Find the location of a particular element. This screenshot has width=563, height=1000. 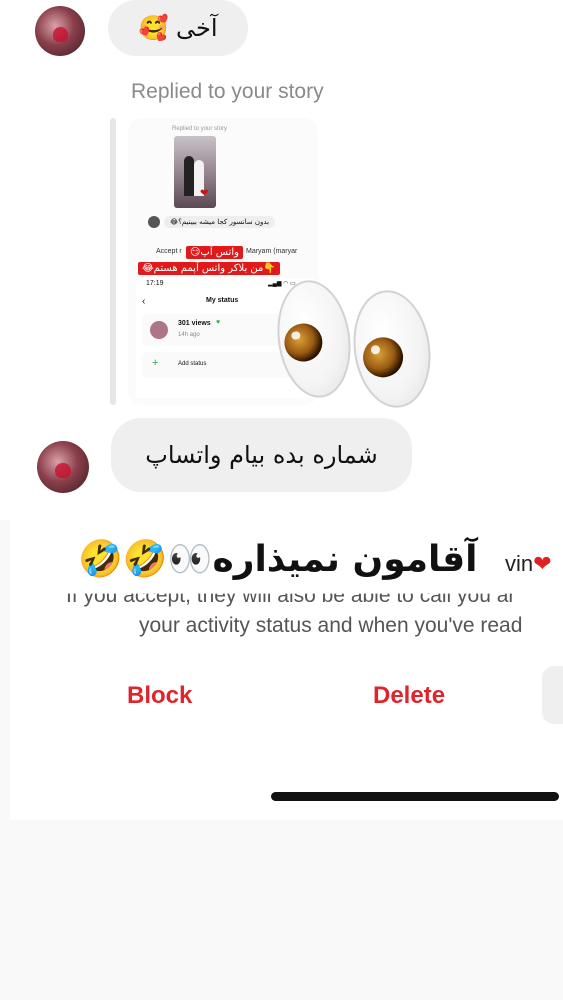

message-bubble-second: شماره بده بیام واتساپ is located at coordinates (261, 455).